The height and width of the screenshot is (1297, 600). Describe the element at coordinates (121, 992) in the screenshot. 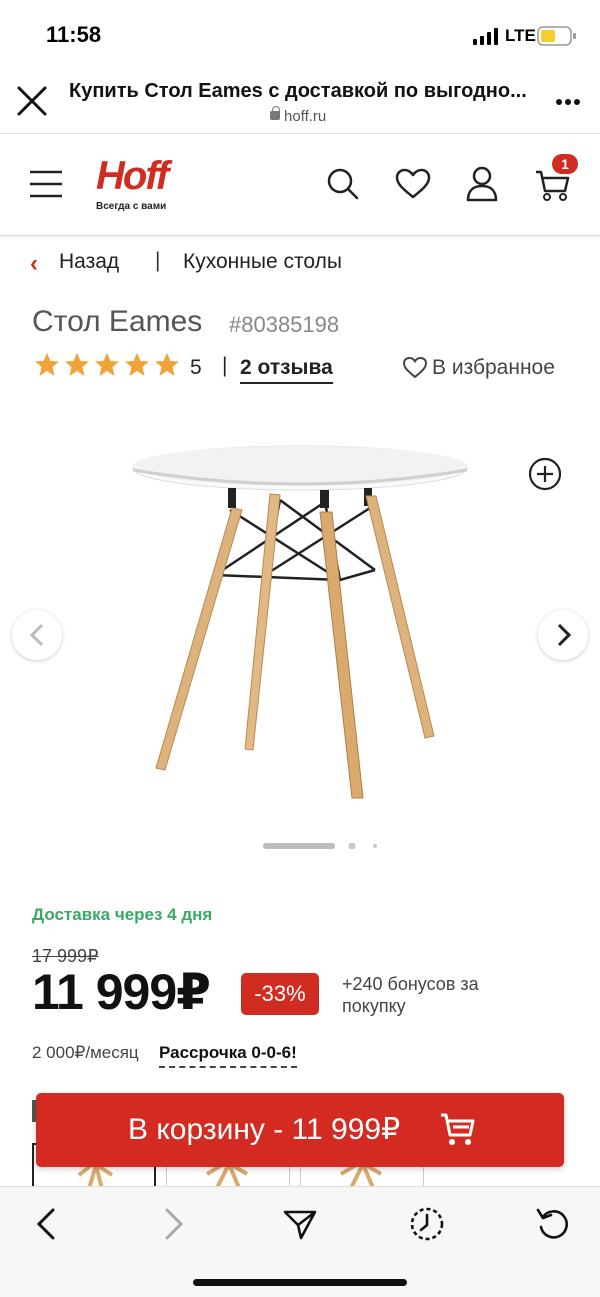

I see `current-price: 11 999₽` at that location.